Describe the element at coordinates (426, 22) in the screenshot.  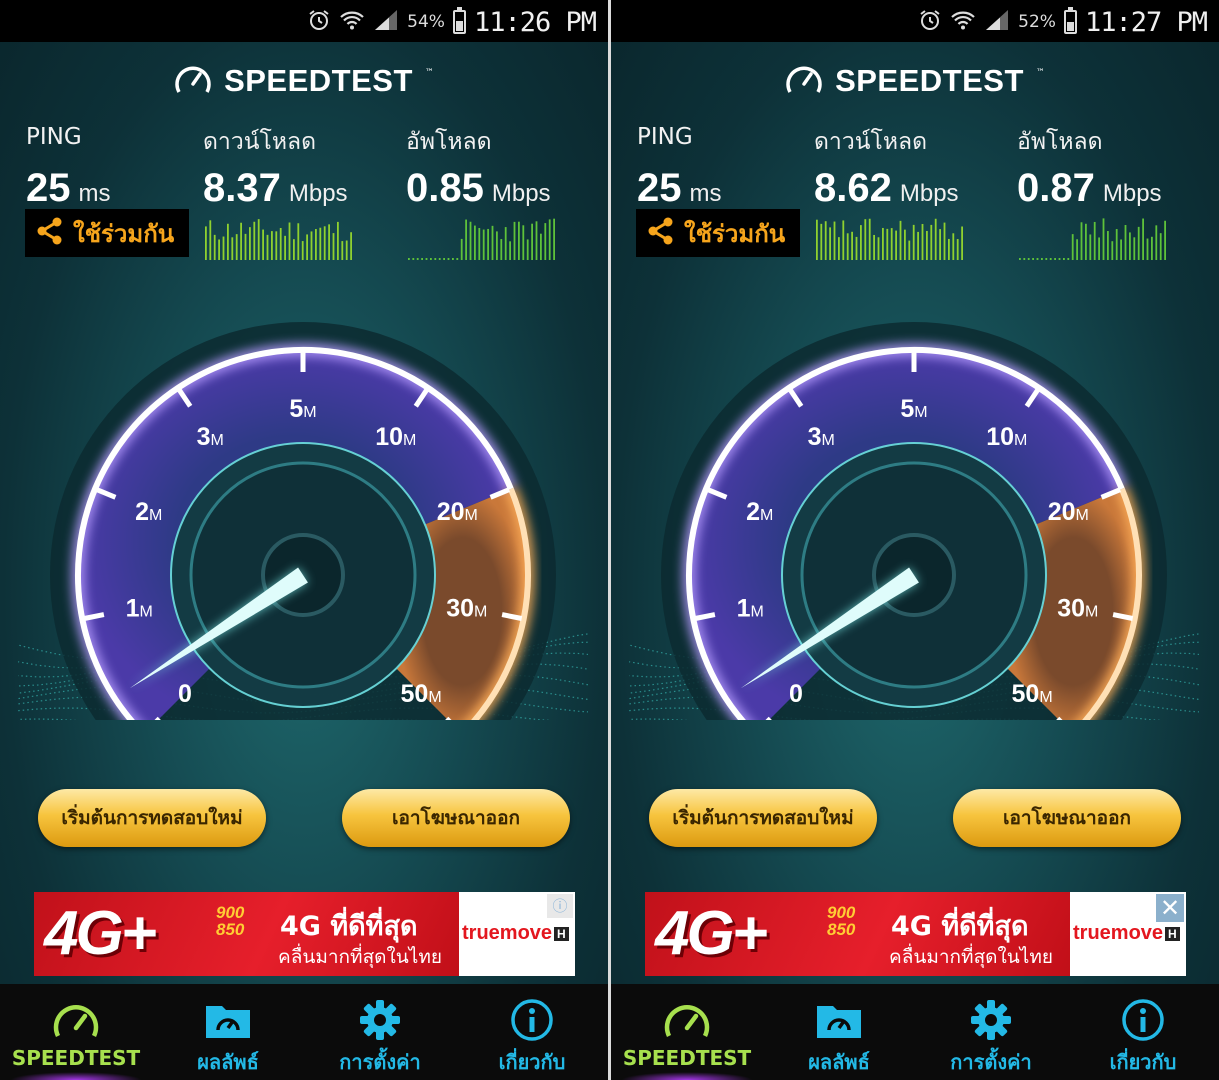
I see `battery-percent: 54%` at that location.